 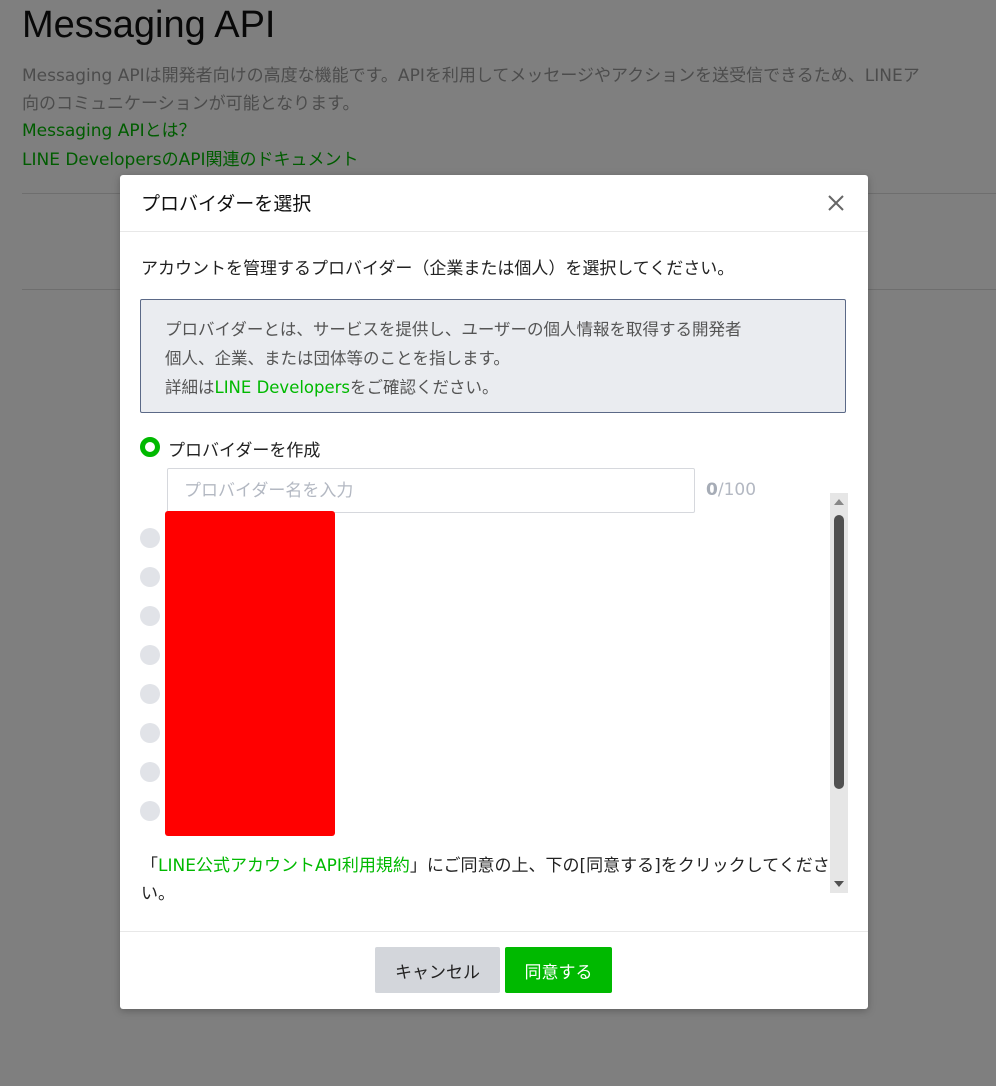 I want to click on cancel-button: キャンセル, so click(x=437, y=970).